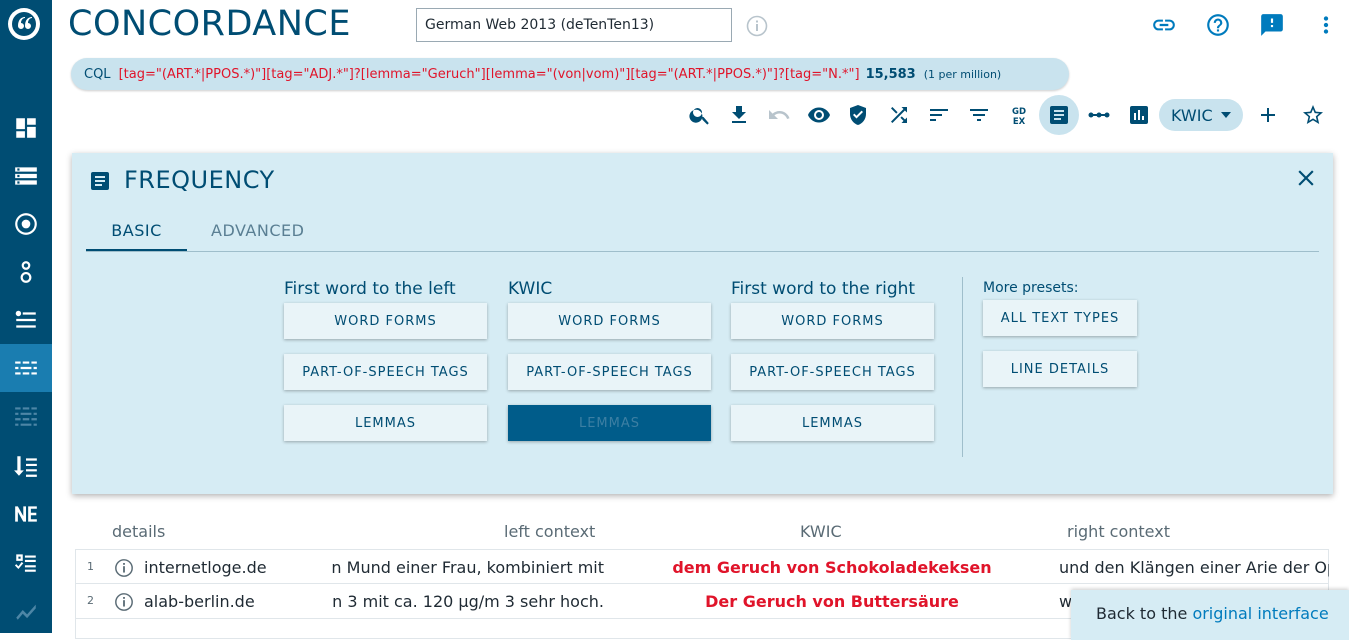 Image resolution: width=1349 pixels, height=640 pixels. I want to click on sidebar-parallel-concordance, so click(26, 416).